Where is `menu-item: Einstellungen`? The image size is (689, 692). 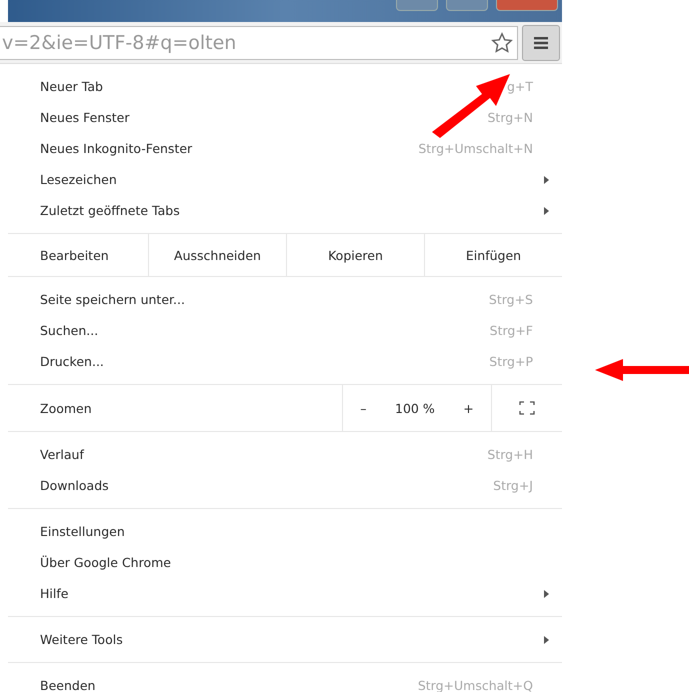
menu-item: Einstellungen is located at coordinates (82, 531).